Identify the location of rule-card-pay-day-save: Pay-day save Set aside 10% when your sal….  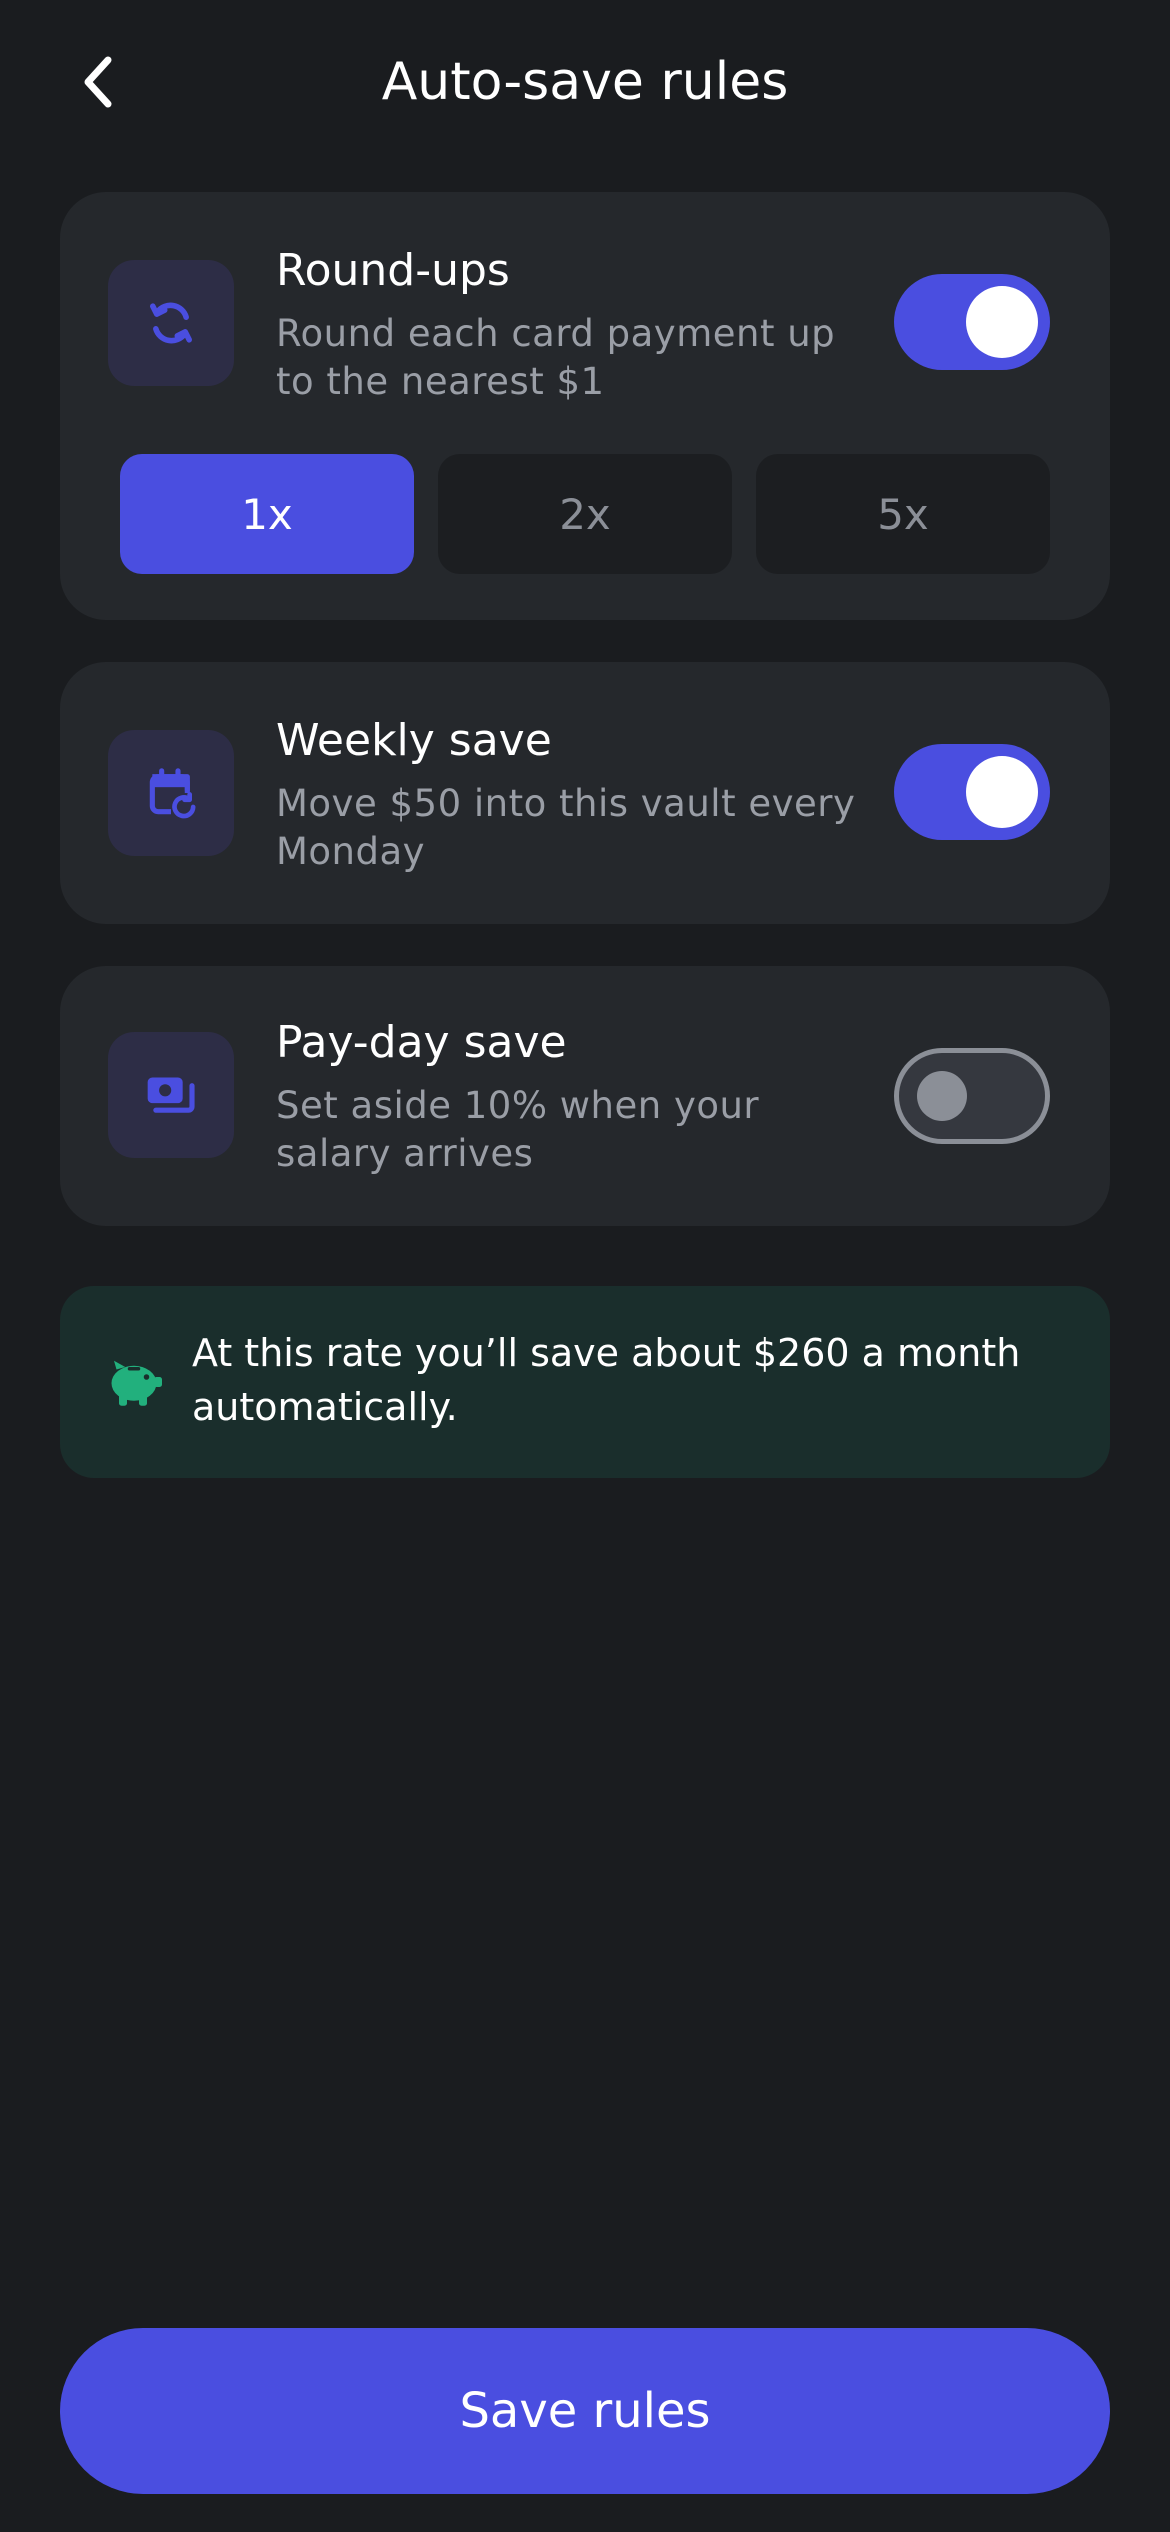
(585, 1096).